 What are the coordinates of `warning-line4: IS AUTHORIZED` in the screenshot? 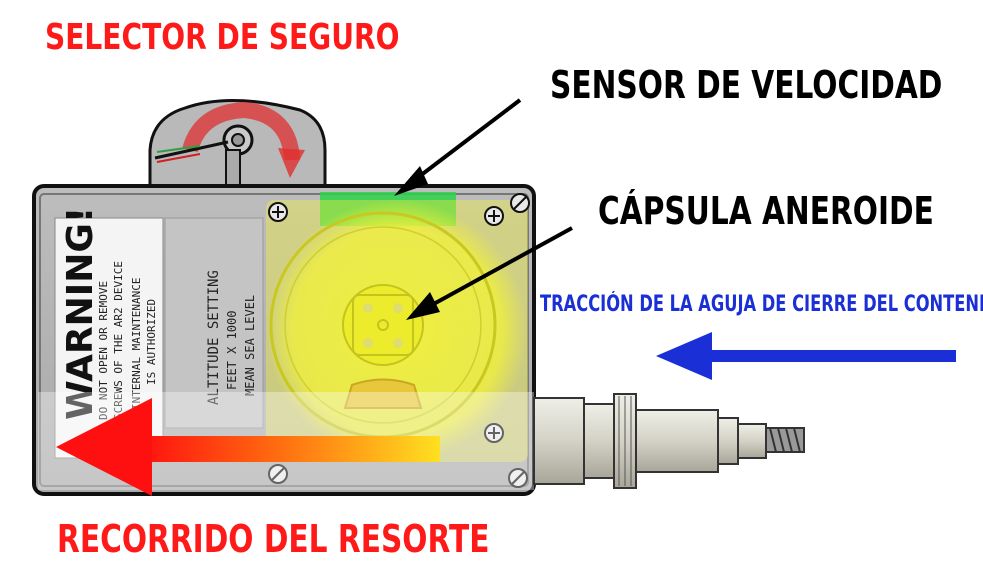 It's located at (151, 342).